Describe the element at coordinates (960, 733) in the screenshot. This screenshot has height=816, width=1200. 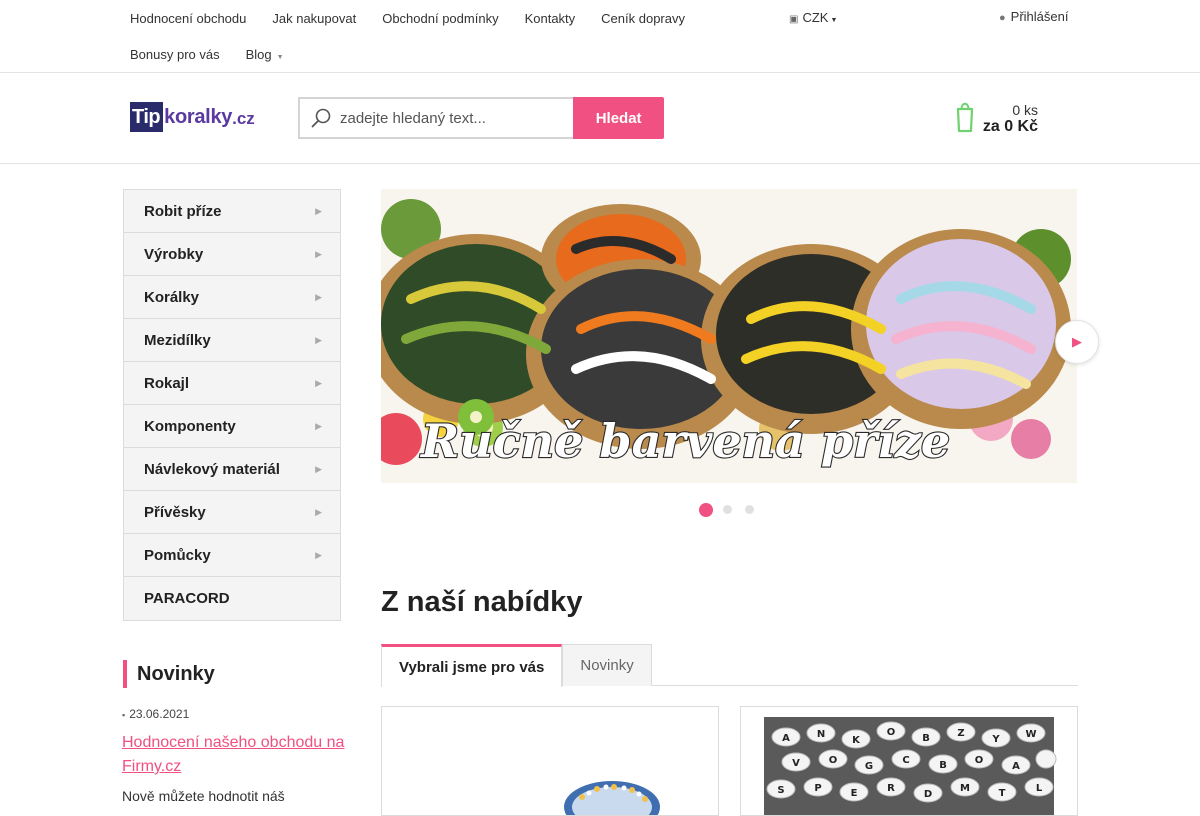
I see `svg-text: Z` at that location.